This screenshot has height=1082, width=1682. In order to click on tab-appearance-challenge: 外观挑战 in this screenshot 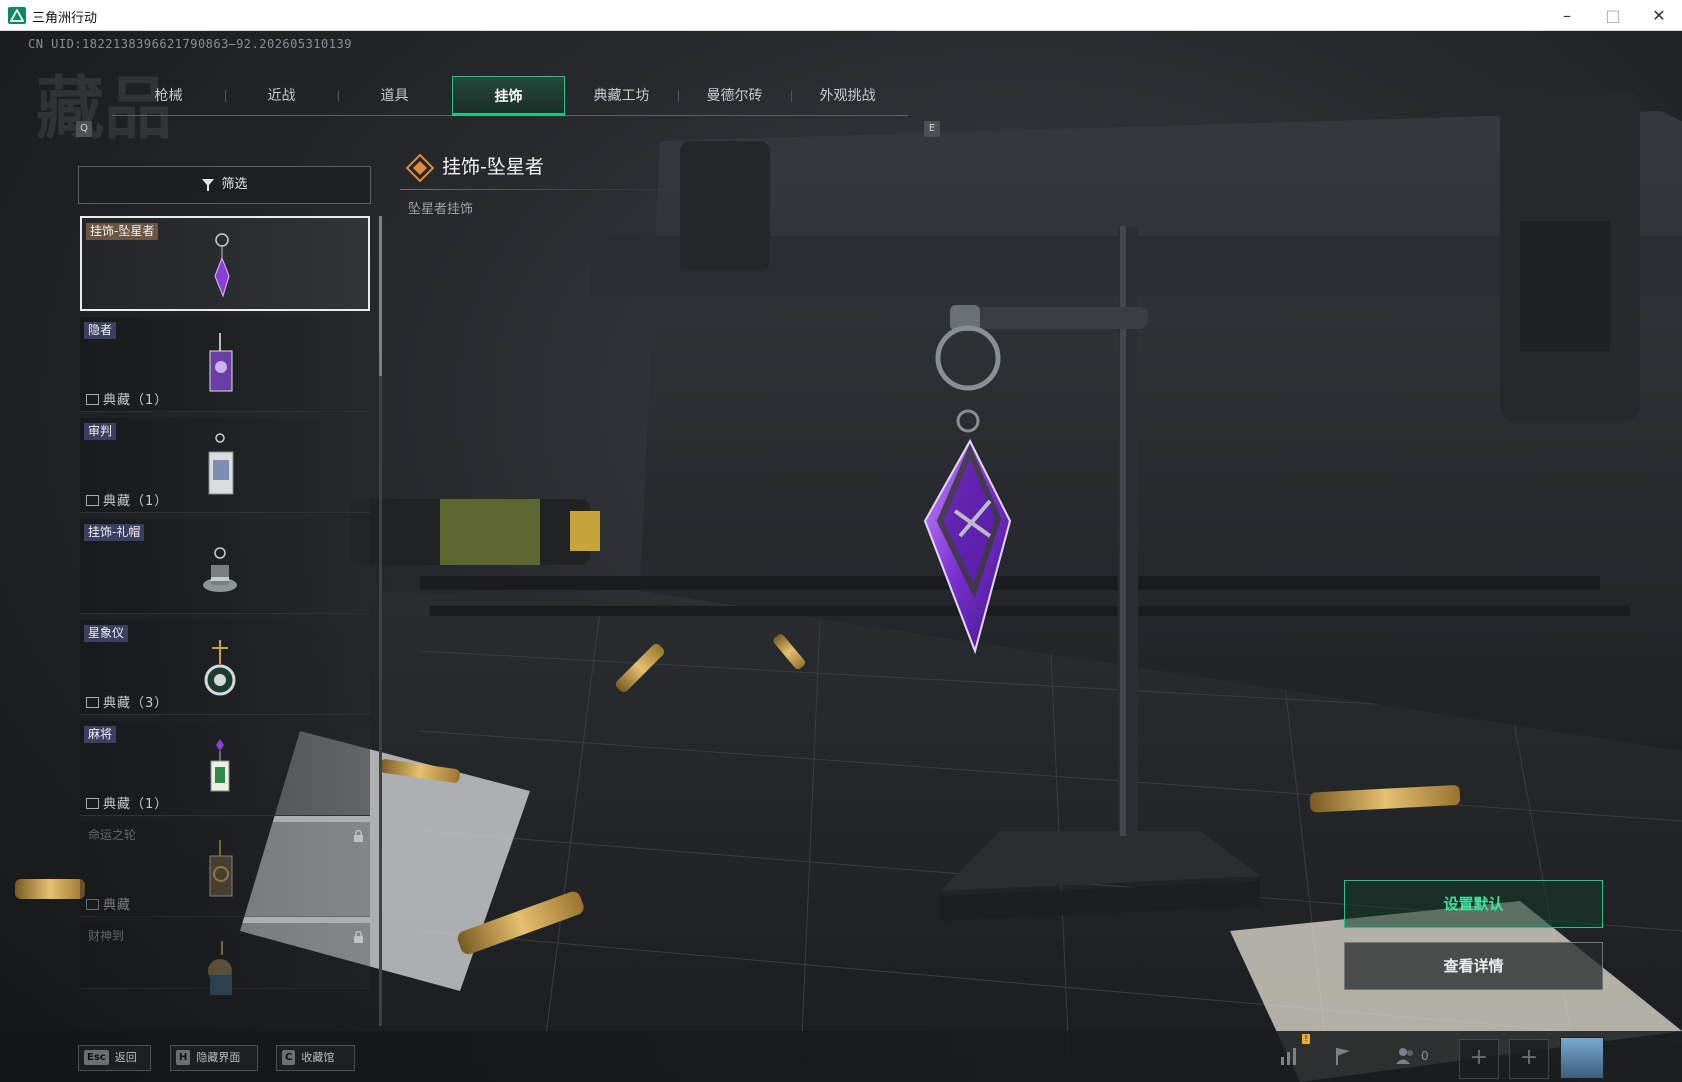, I will do `click(847, 96)`.